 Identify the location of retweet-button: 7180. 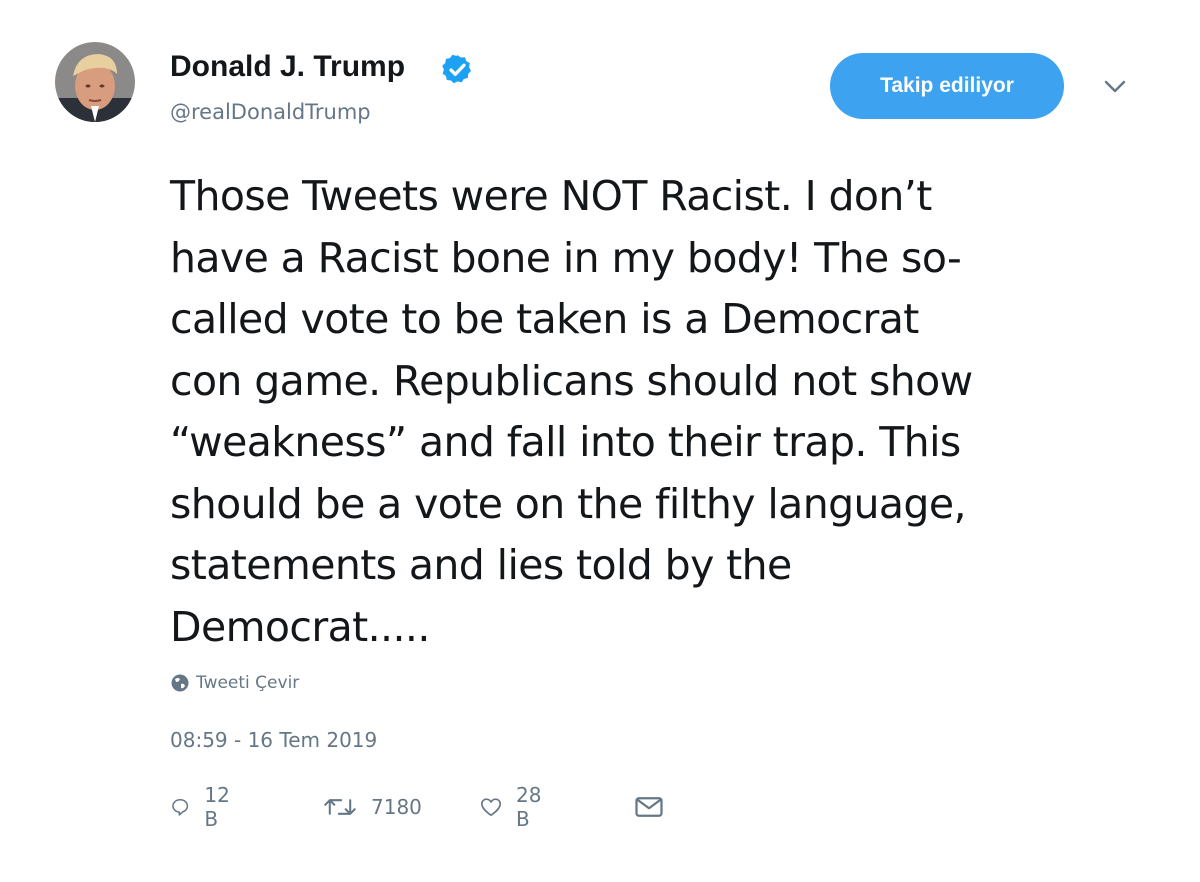
(372, 807).